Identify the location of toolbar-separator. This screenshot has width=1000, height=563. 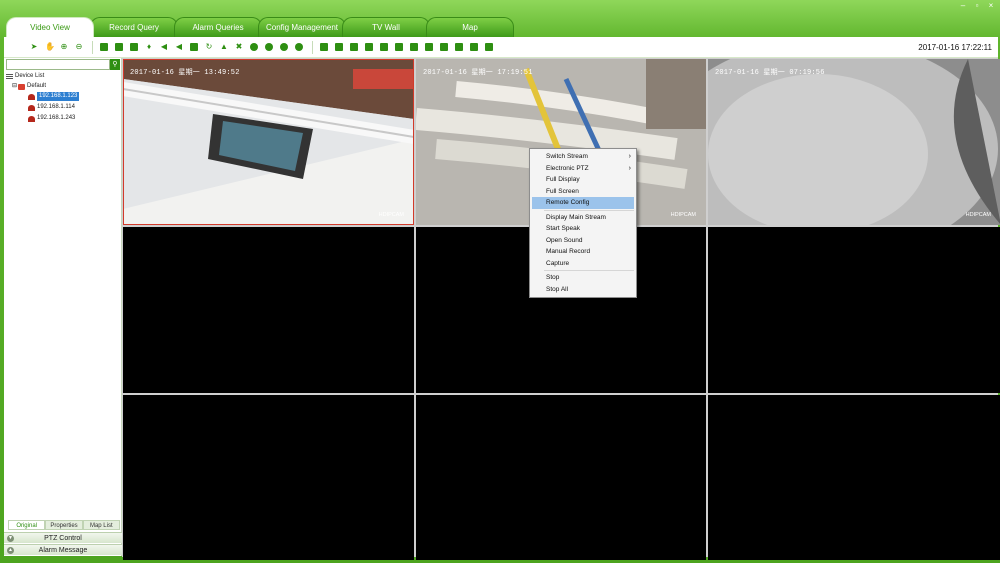
(312, 47).